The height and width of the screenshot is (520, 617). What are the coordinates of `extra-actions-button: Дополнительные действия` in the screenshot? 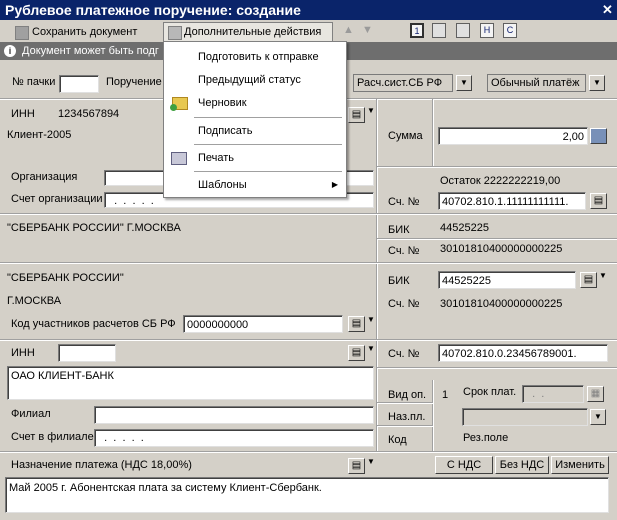 It's located at (248, 32).